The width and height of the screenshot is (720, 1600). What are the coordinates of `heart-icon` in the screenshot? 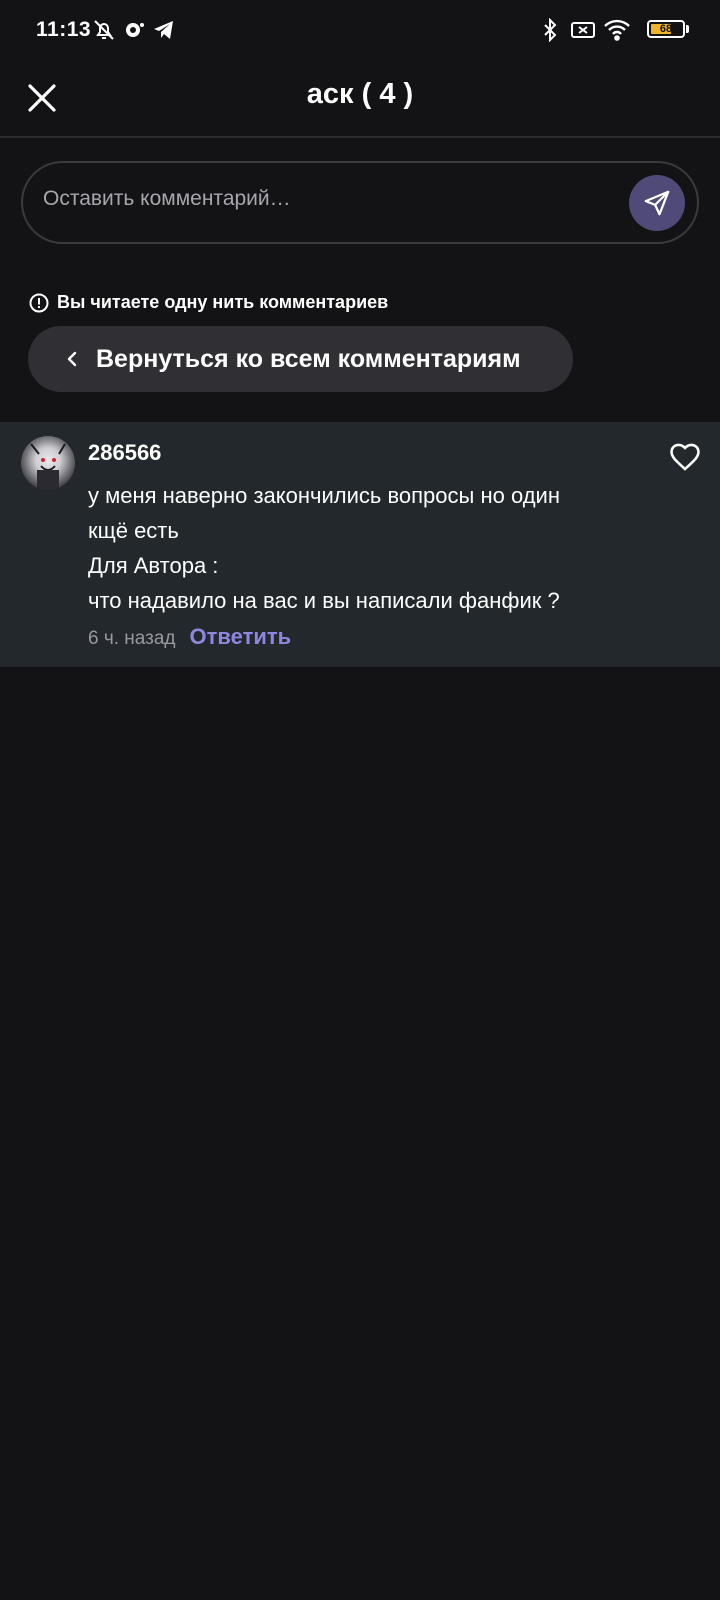 It's located at (685, 457).